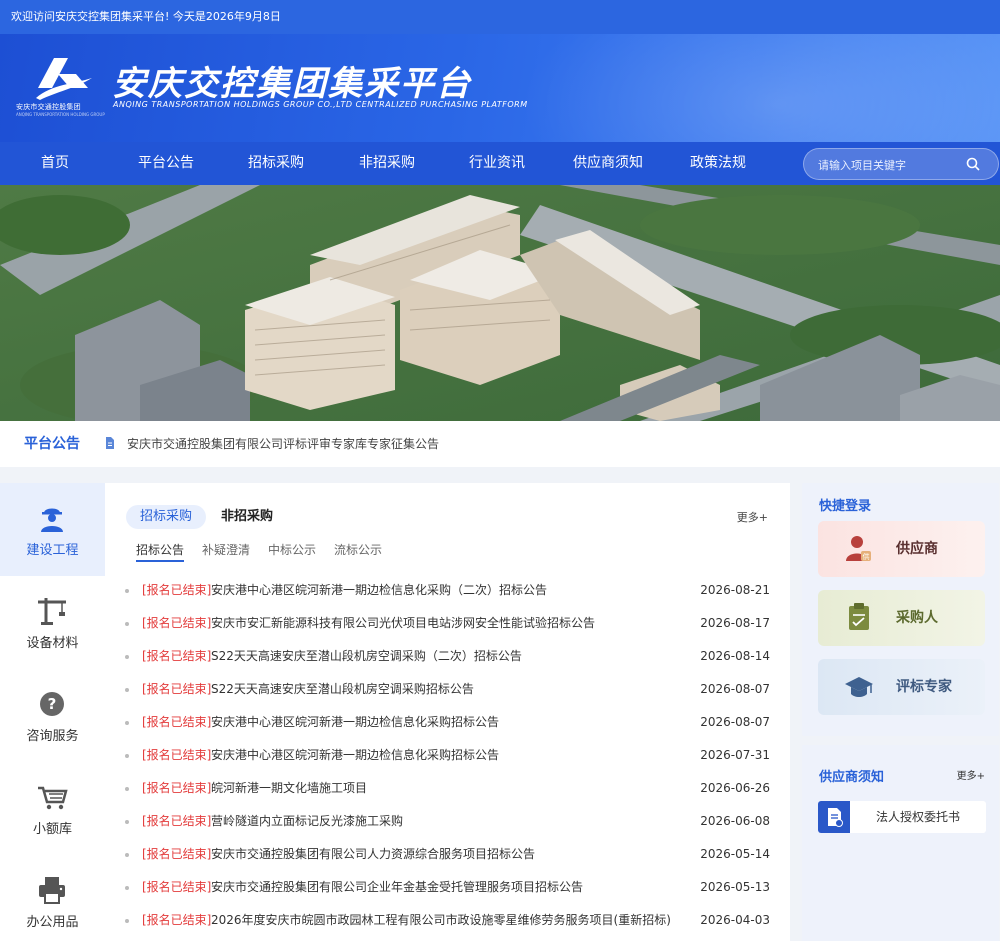  What do you see at coordinates (387, 163) in the screenshot?
I see `nav-non-tender-procurement: 非招采购` at bounding box center [387, 163].